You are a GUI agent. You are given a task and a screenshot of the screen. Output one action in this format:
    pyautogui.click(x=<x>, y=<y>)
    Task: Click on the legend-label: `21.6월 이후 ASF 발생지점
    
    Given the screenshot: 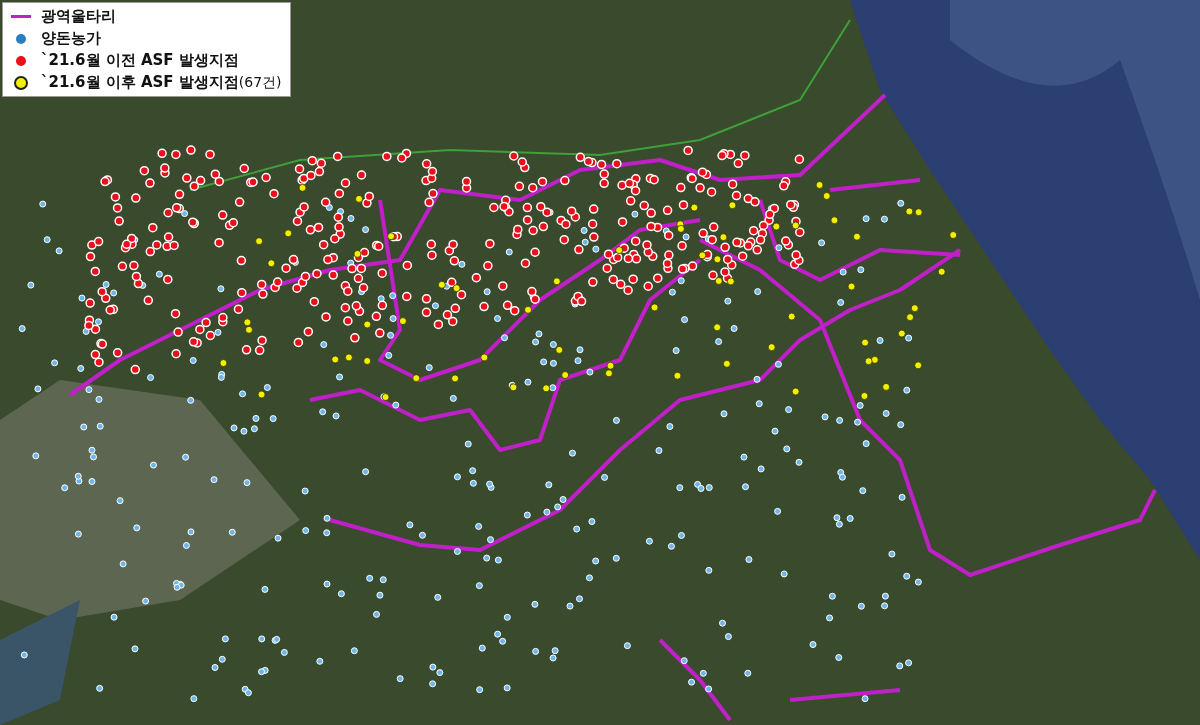 What is the action you would take?
    pyautogui.click(x=140, y=82)
    